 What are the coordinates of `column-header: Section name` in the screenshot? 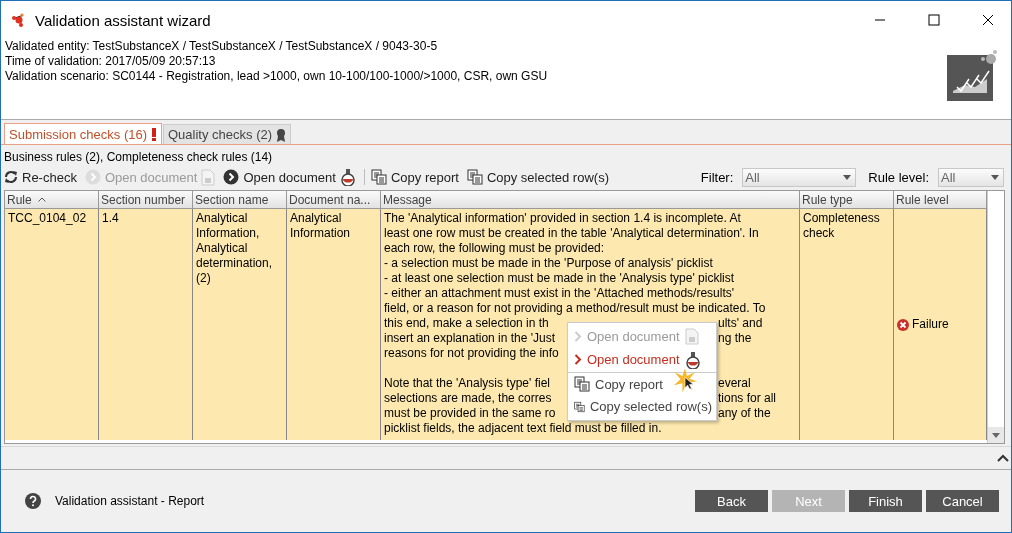 It's located at (240, 200).